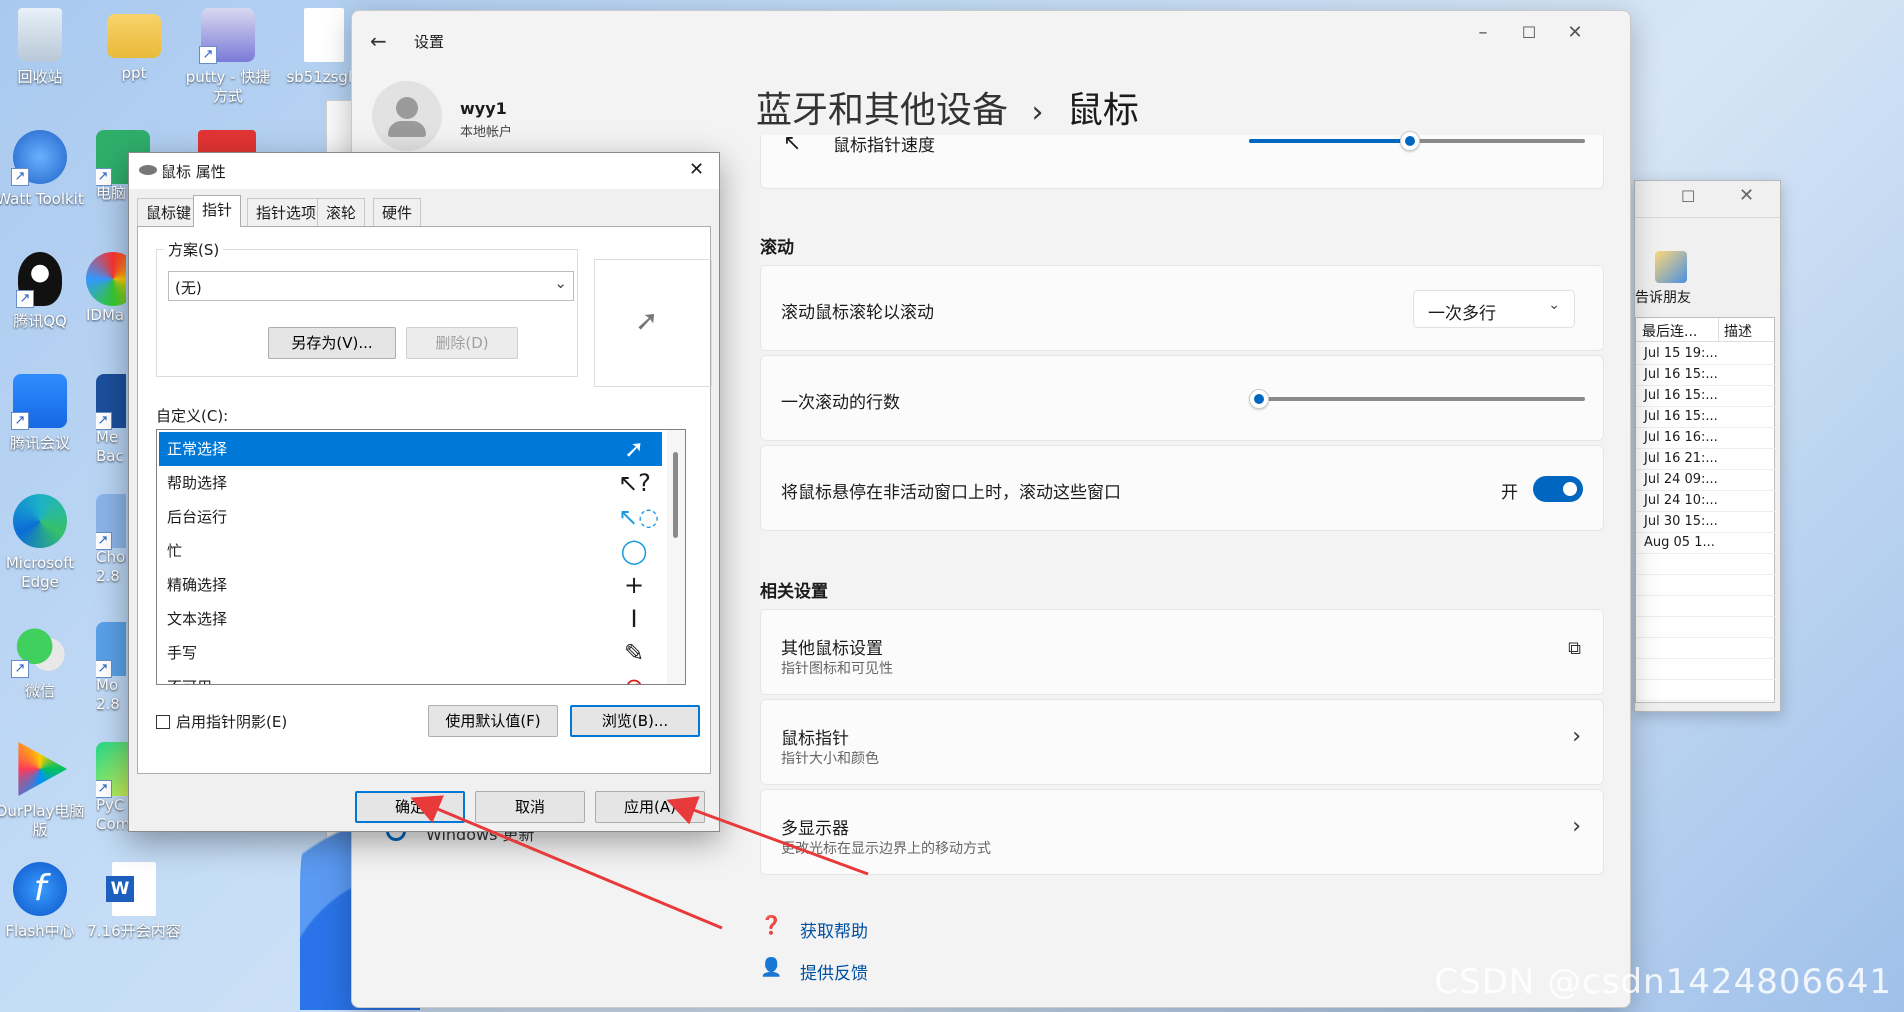  I want to click on desktop-icon-qq: ↗ 腾讯QQ, so click(44, 291).